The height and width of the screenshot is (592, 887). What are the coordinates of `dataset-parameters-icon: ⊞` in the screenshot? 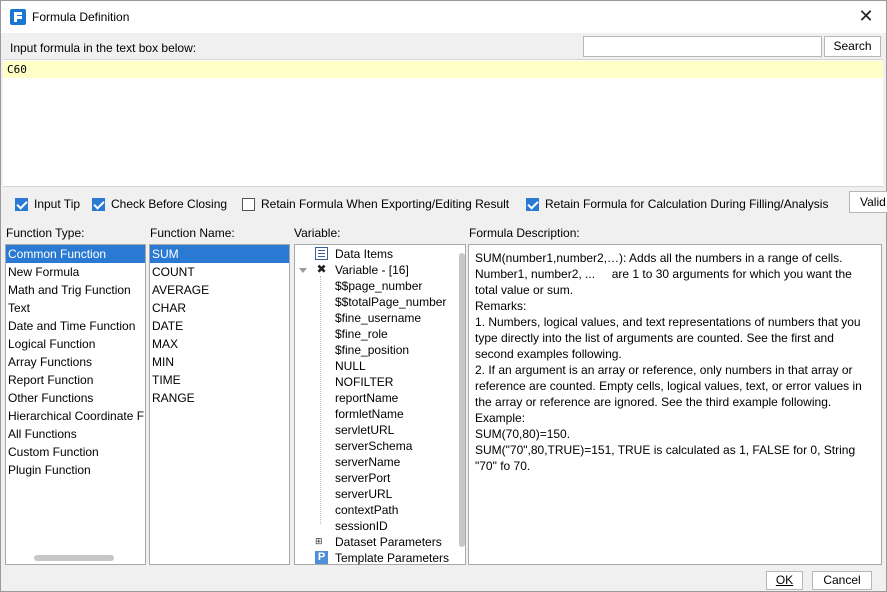 It's located at (319, 541).